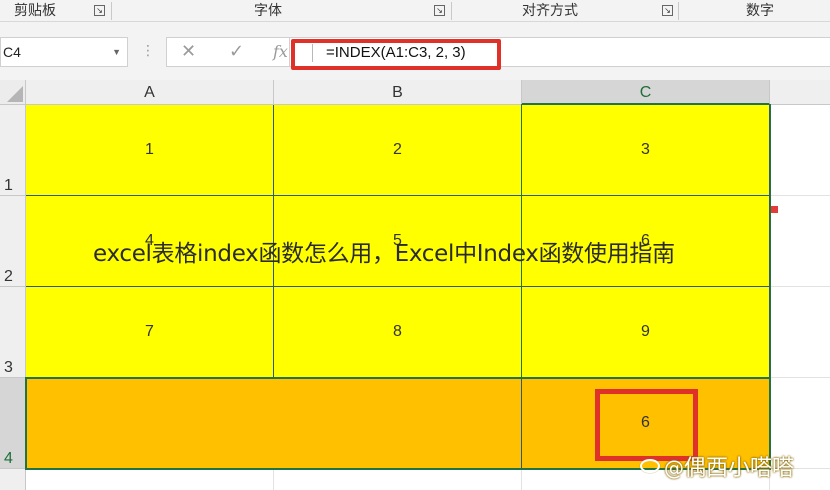 This screenshot has height=490, width=830. Describe the element at coordinates (116, 52) in the screenshot. I see `chevron-down-icon: ▼` at that location.